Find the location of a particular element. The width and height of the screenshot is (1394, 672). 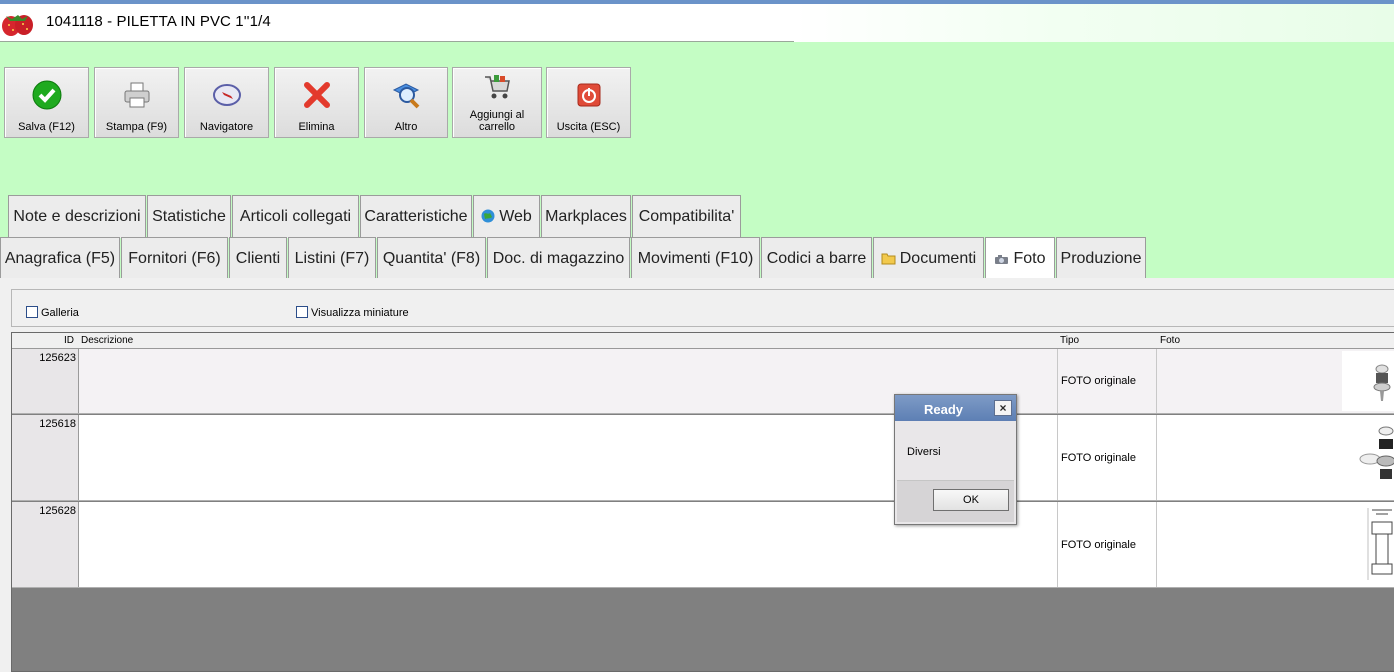

tab-label: Codici a barre is located at coordinates (816, 258).